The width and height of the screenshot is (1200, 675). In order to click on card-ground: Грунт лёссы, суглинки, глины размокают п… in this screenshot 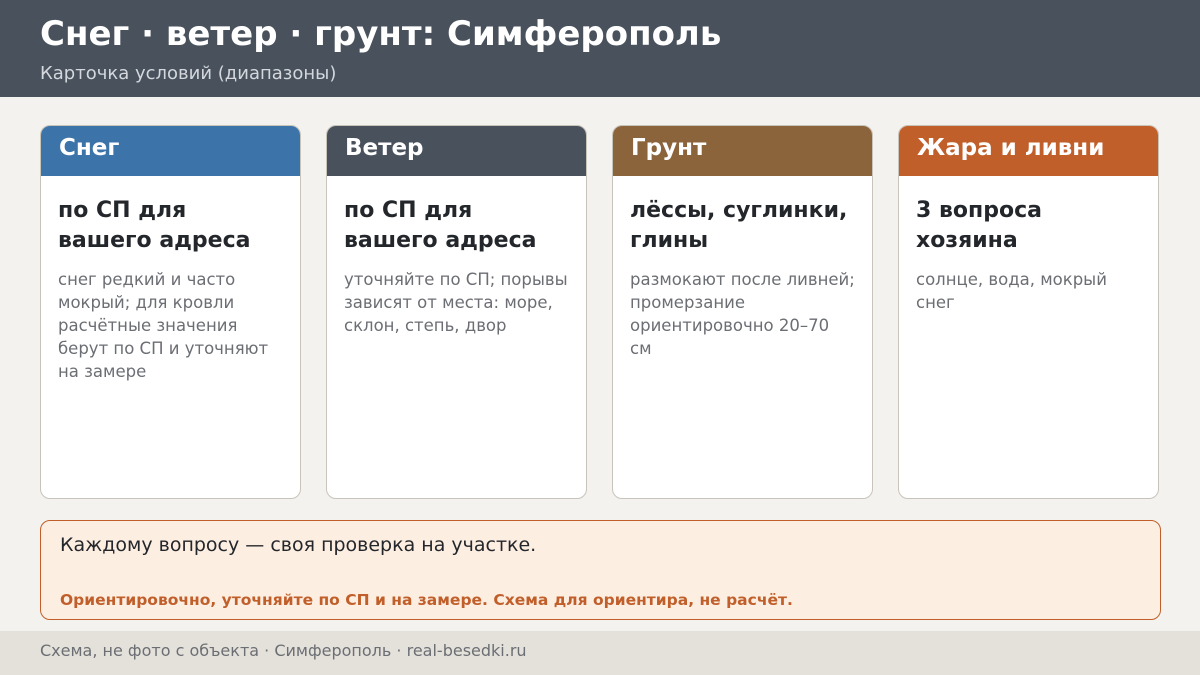, I will do `click(742, 312)`.